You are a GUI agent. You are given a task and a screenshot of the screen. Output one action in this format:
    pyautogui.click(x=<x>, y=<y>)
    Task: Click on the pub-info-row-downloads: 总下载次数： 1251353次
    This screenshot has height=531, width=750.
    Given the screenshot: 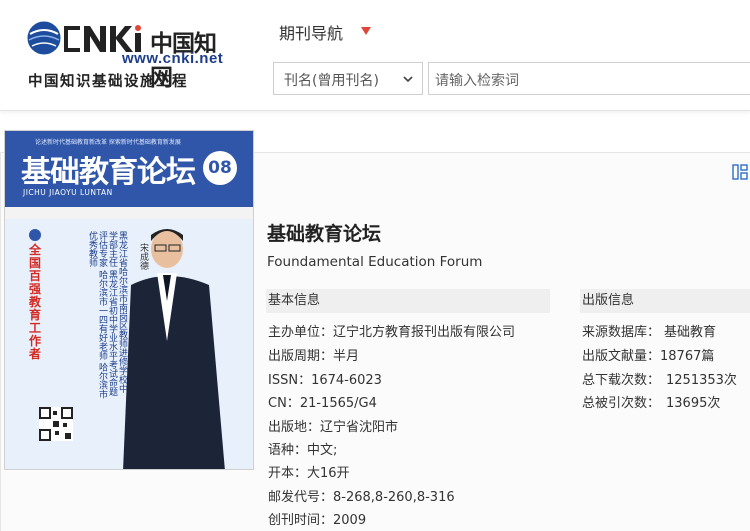 What is the action you would take?
    pyautogui.click(x=659, y=380)
    